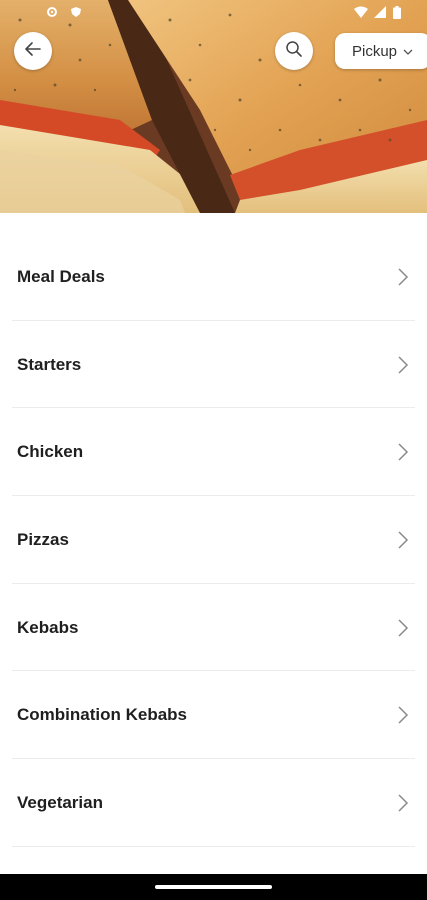 The width and height of the screenshot is (427, 900). What do you see at coordinates (213, 452) in the screenshot?
I see `category-item-chicken: Chicken` at bounding box center [213, 452].